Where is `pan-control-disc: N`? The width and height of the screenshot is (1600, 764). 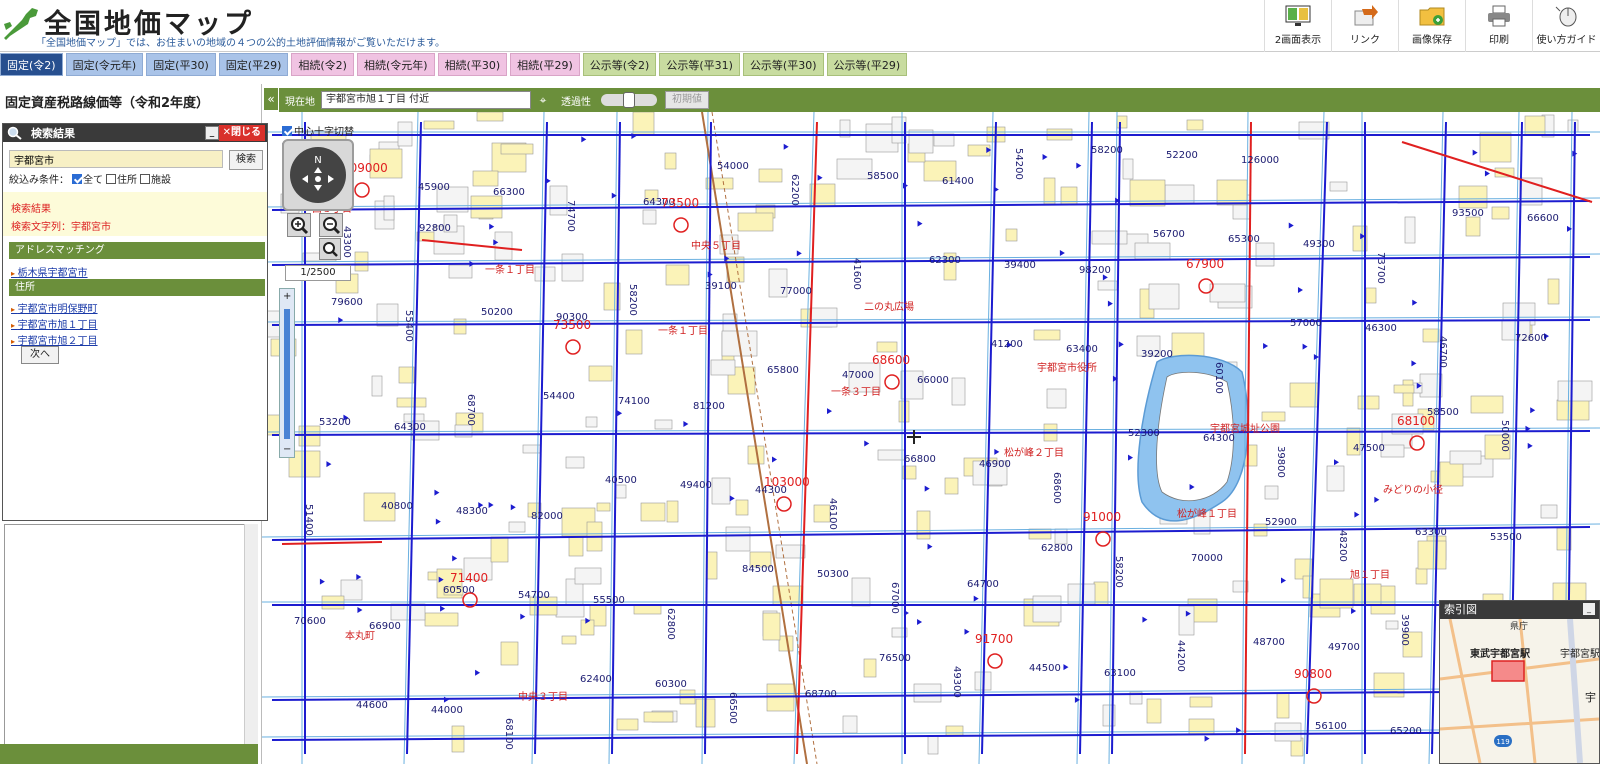
pan-control-disc: N is located at coordinates (318, 175).